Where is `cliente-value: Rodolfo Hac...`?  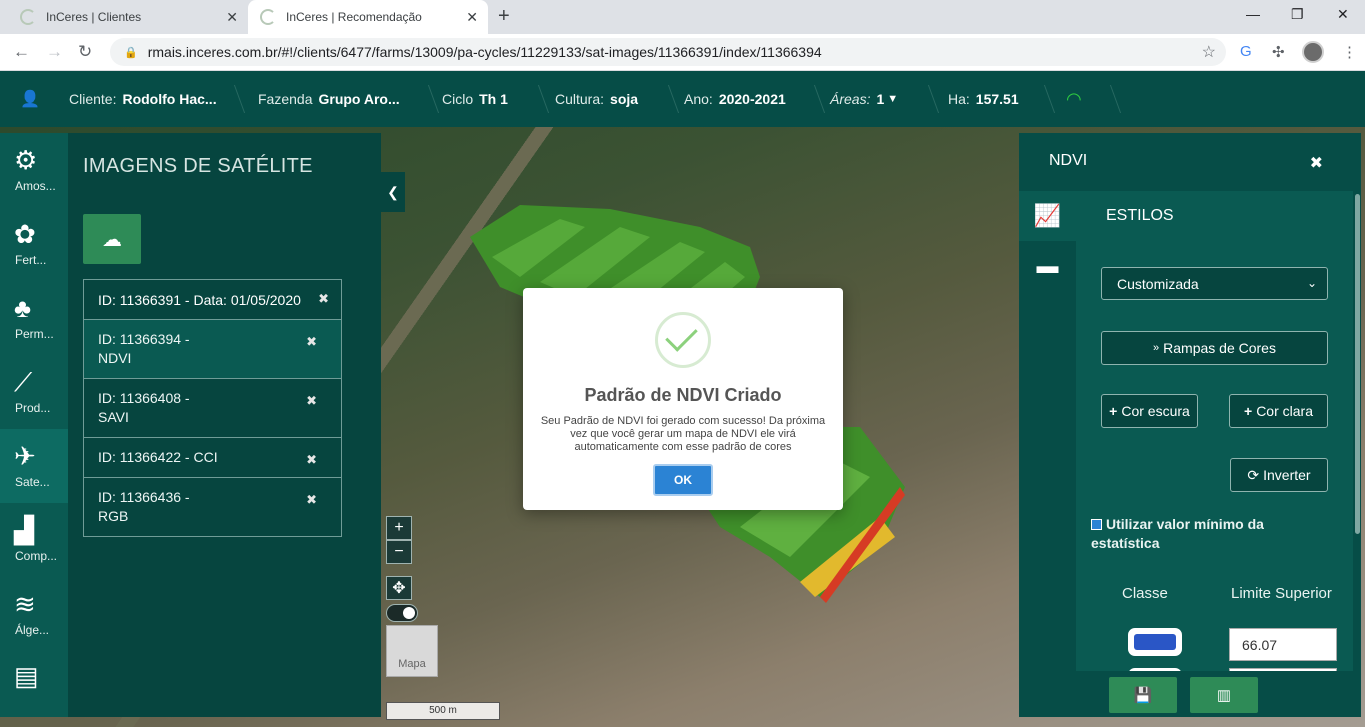 cliente-value: Rodolfo Hac... is located at coordinates (169, 99).